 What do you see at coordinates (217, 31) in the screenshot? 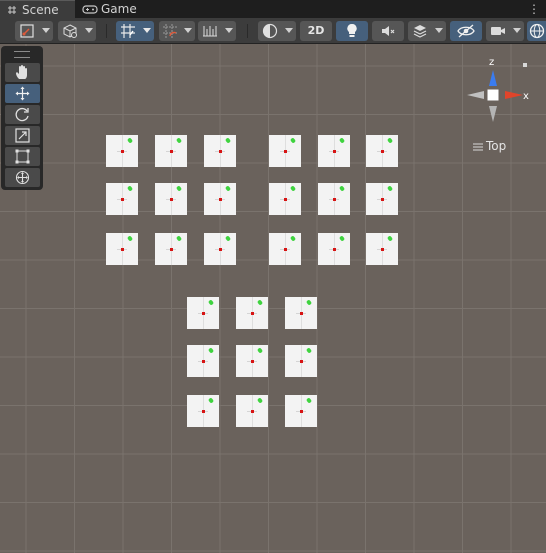
I see `ruler-button` at bounding box center [217, 31].